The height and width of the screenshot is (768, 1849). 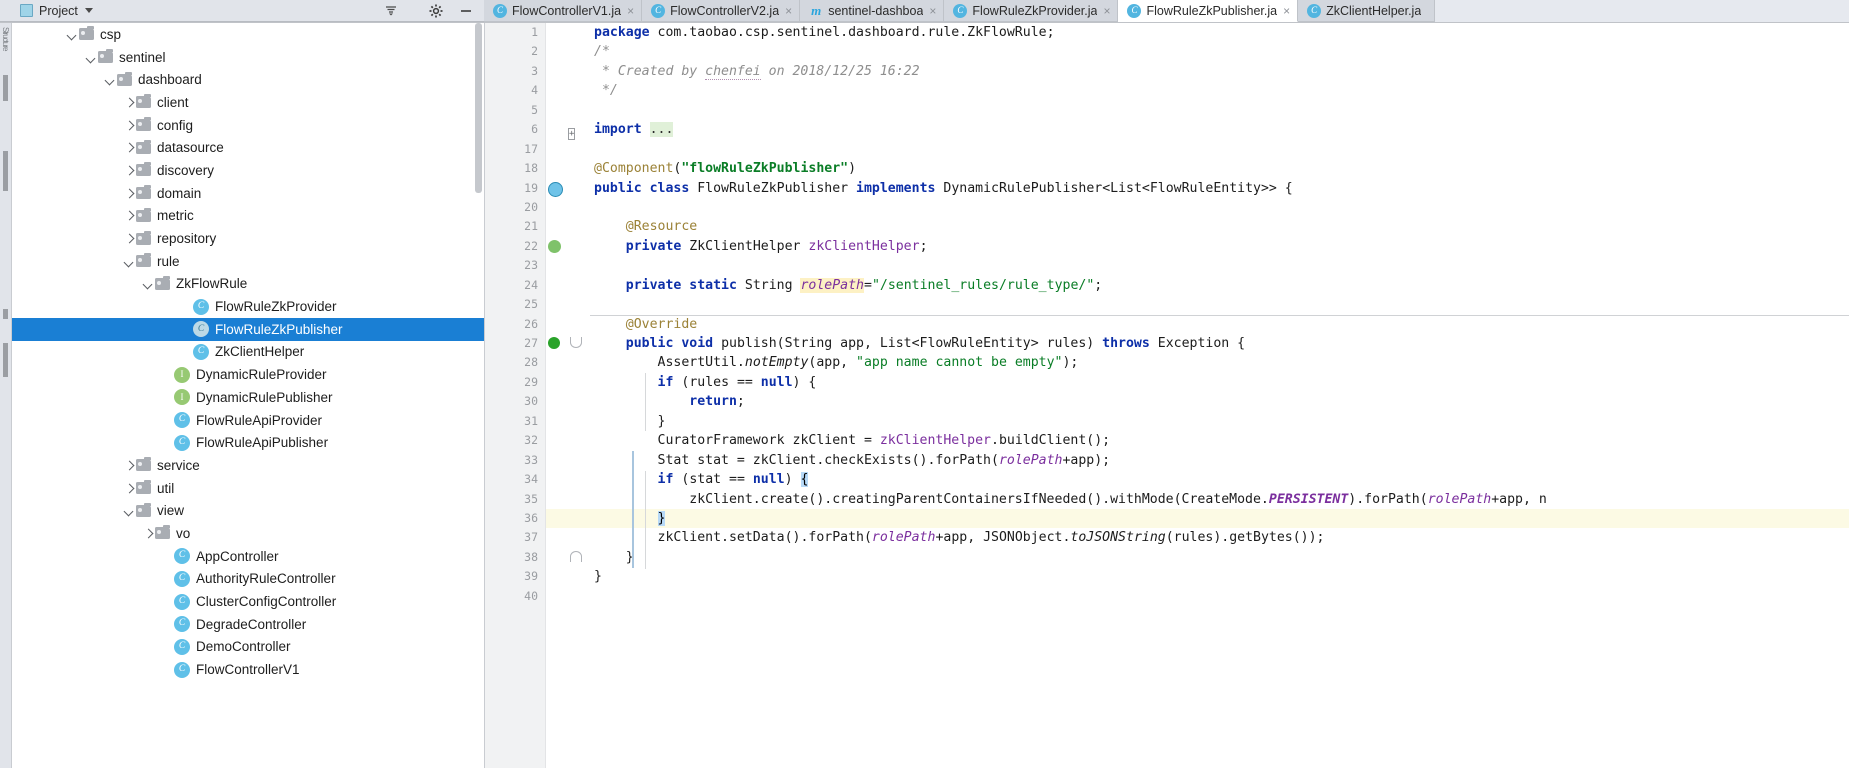 I want to click on code-line: if (rules == null) {, so click(x=1219, y=382).